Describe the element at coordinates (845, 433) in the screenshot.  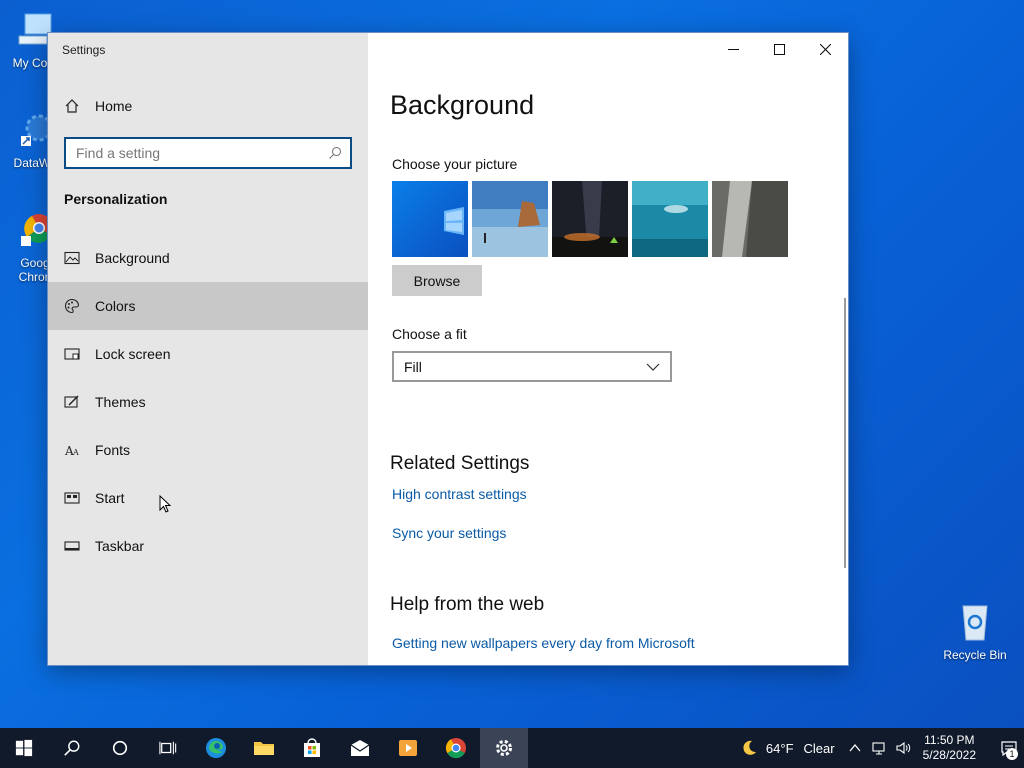
I see `scrollbar` at that location.